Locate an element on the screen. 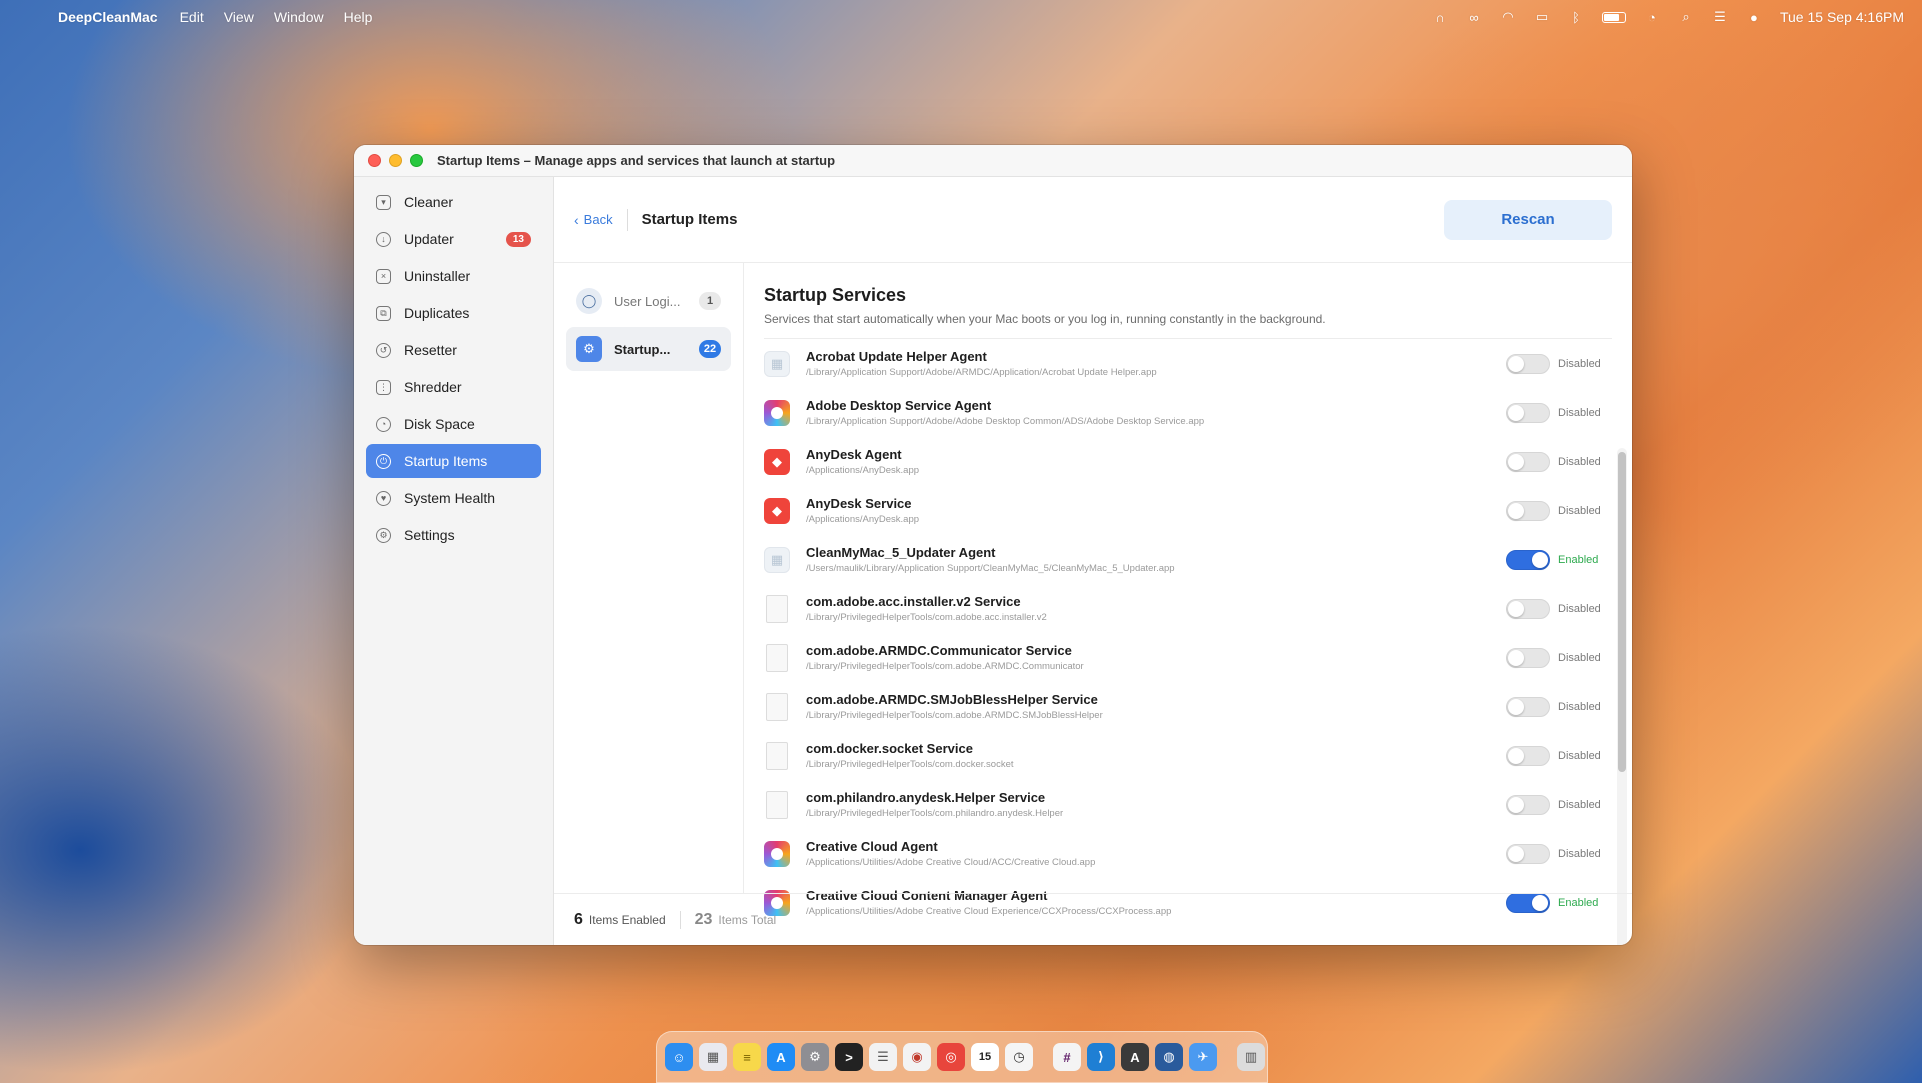 The height and width of the screenshot is (1083, 1922). trash-icon: ▾ is located at coordinates (383, 202).